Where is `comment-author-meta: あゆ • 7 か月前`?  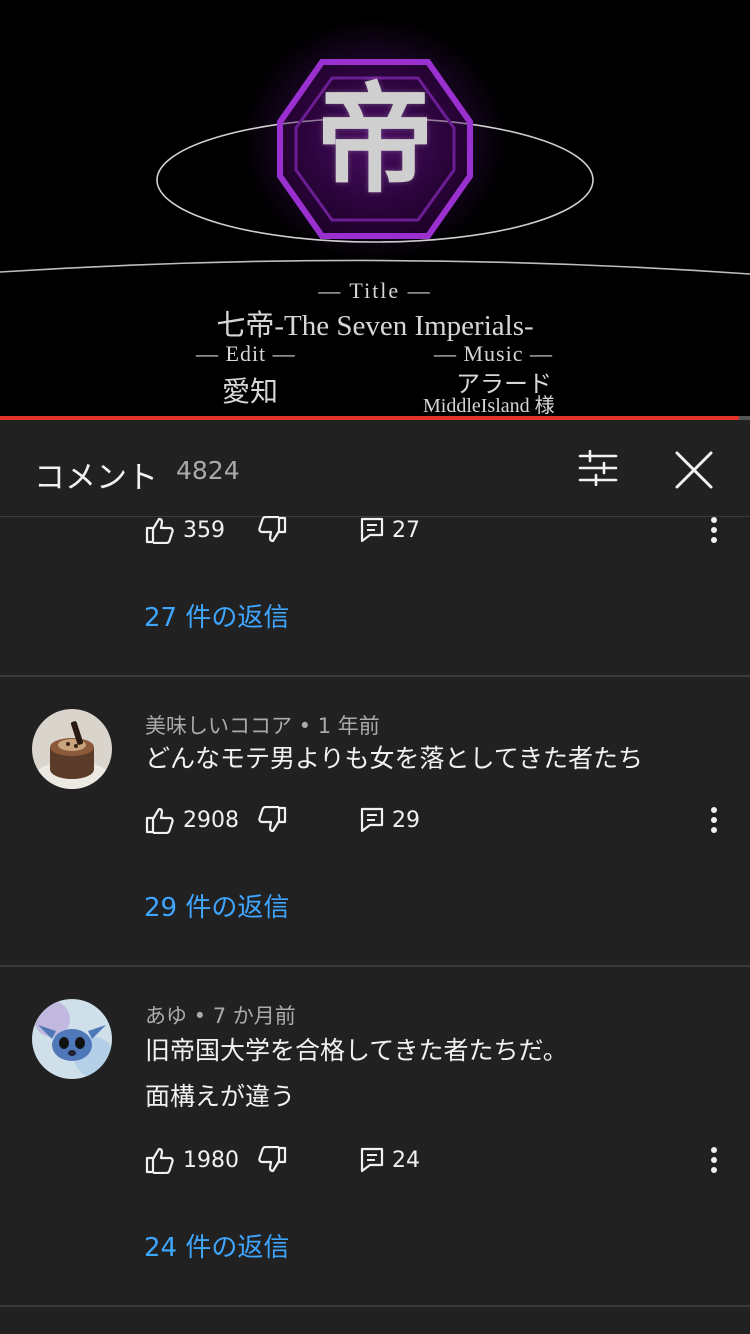 comment-author-meta: あゆ • 7 か月前 is located at coordinates (220, 1016).